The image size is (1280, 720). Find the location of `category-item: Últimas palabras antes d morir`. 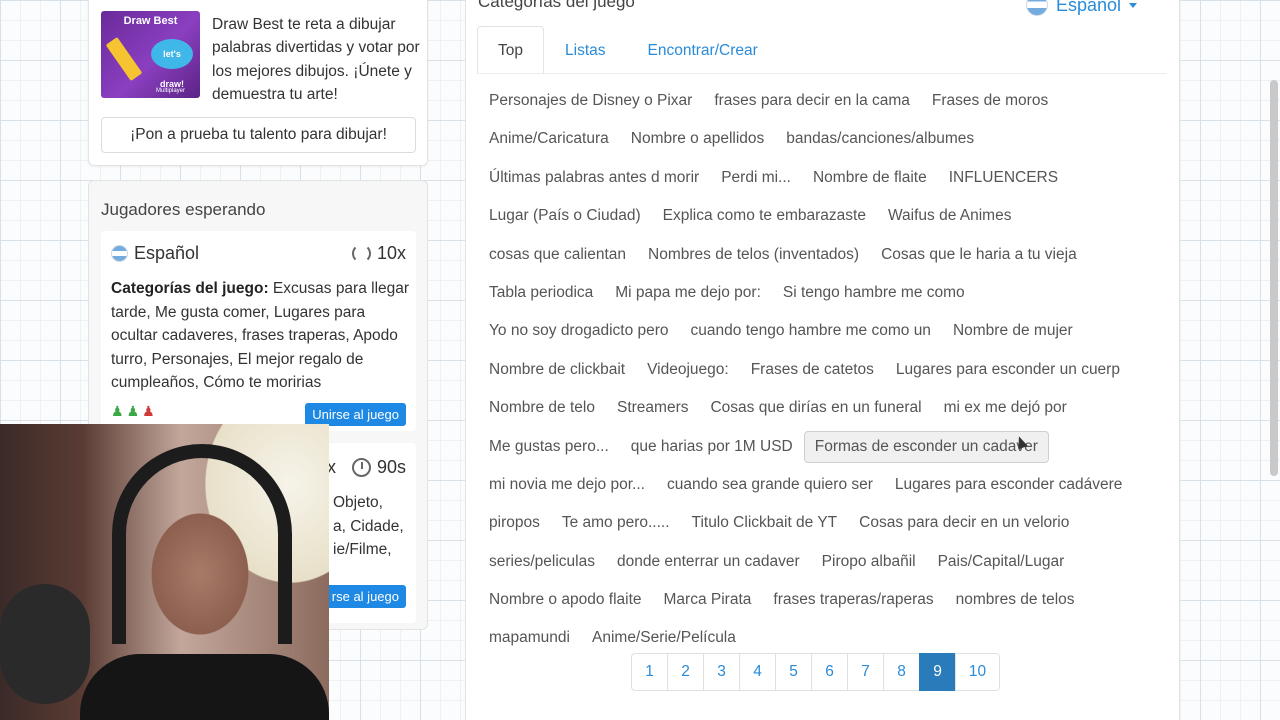

category-item: Últimas palabras antes d morir is located at coordinates (594, 178).